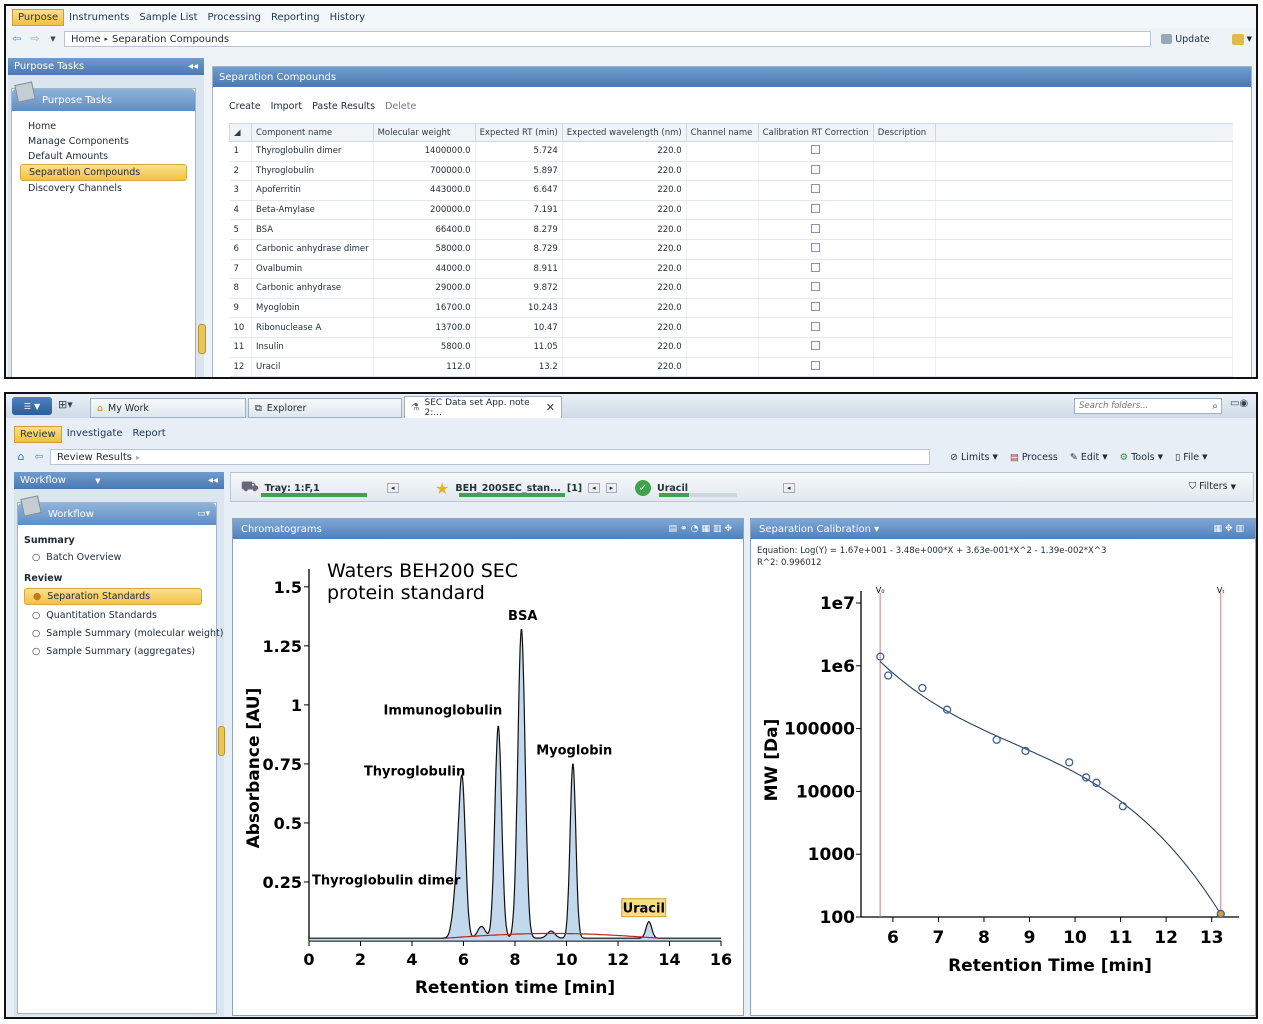  I want to click on tab-reporting: Reporting, so click(295, 17).